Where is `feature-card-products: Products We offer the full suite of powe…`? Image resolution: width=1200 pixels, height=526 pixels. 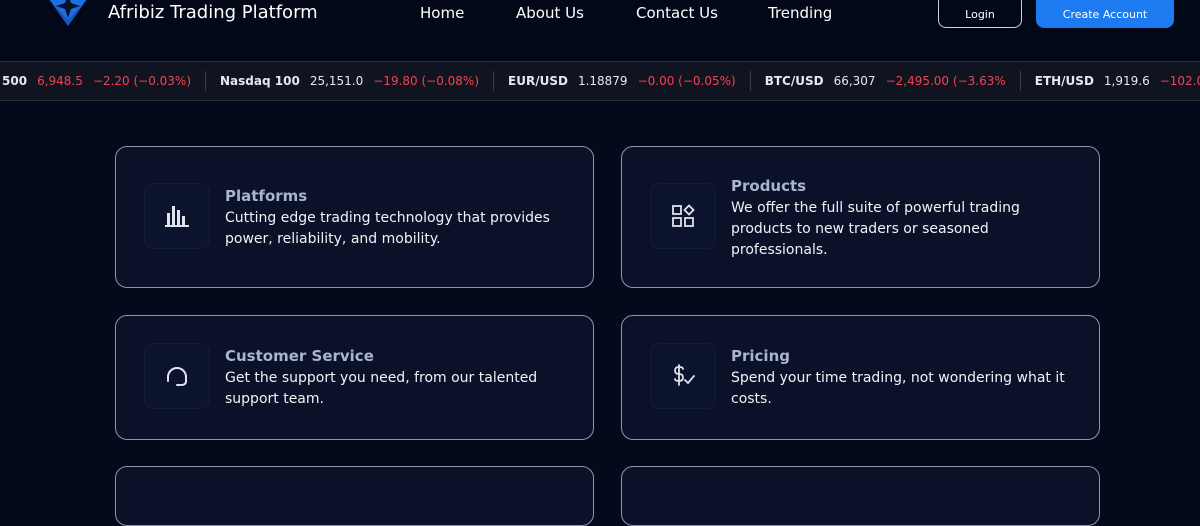 feature-card-products: Products We offer the full suite of powe… is located at coordinates (860, 217).